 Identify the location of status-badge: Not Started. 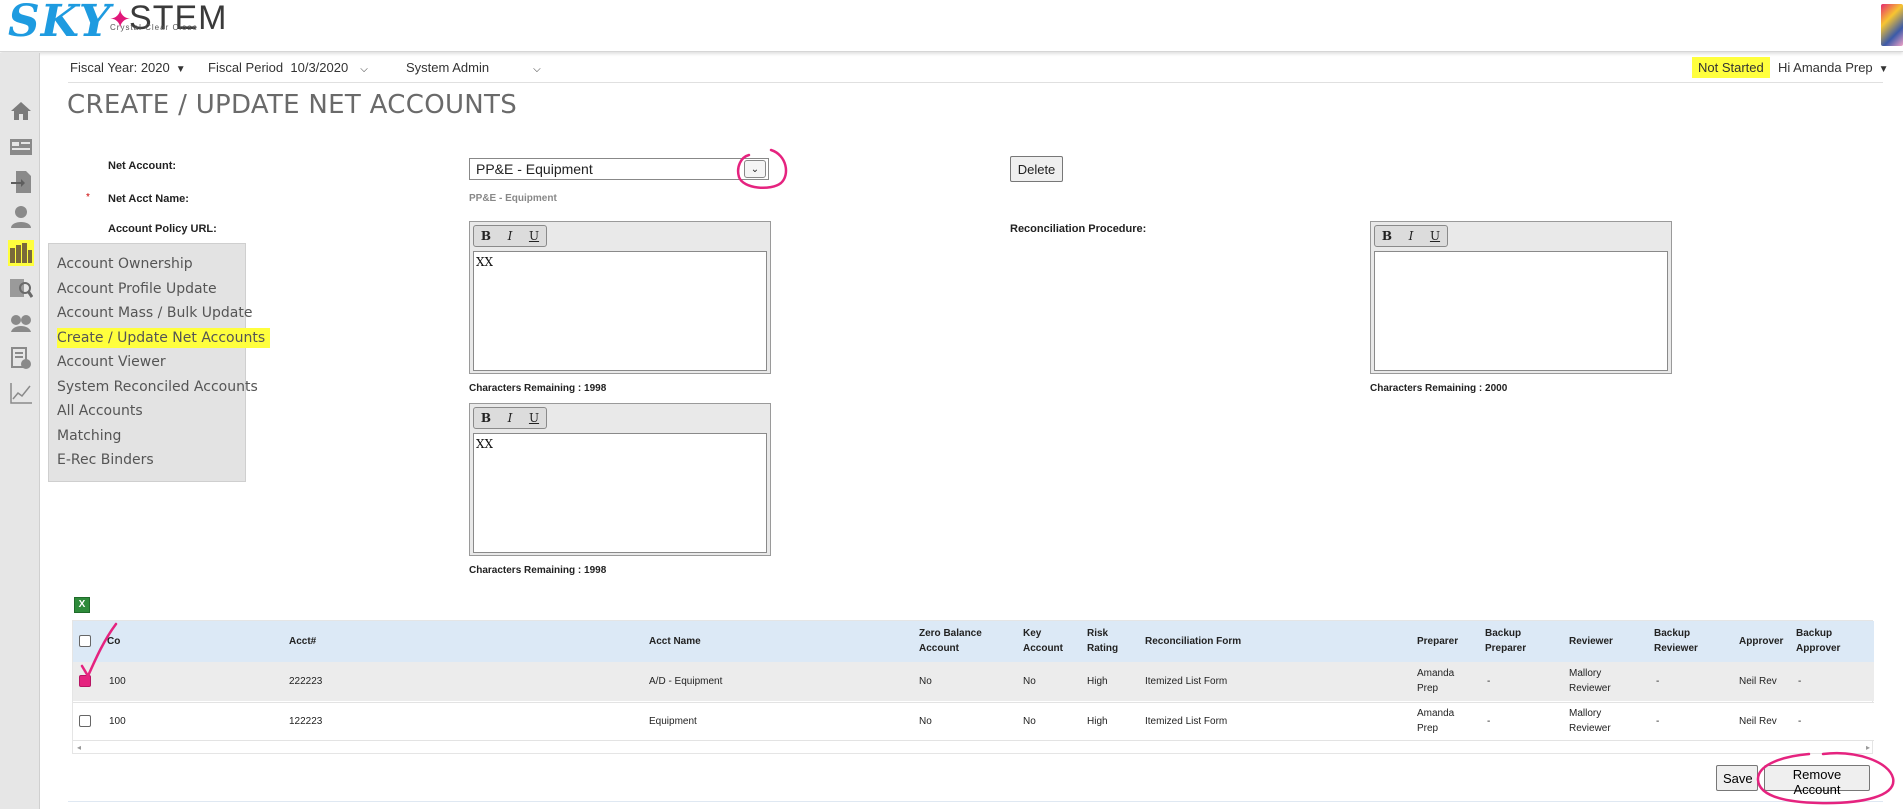
(1731, 67).